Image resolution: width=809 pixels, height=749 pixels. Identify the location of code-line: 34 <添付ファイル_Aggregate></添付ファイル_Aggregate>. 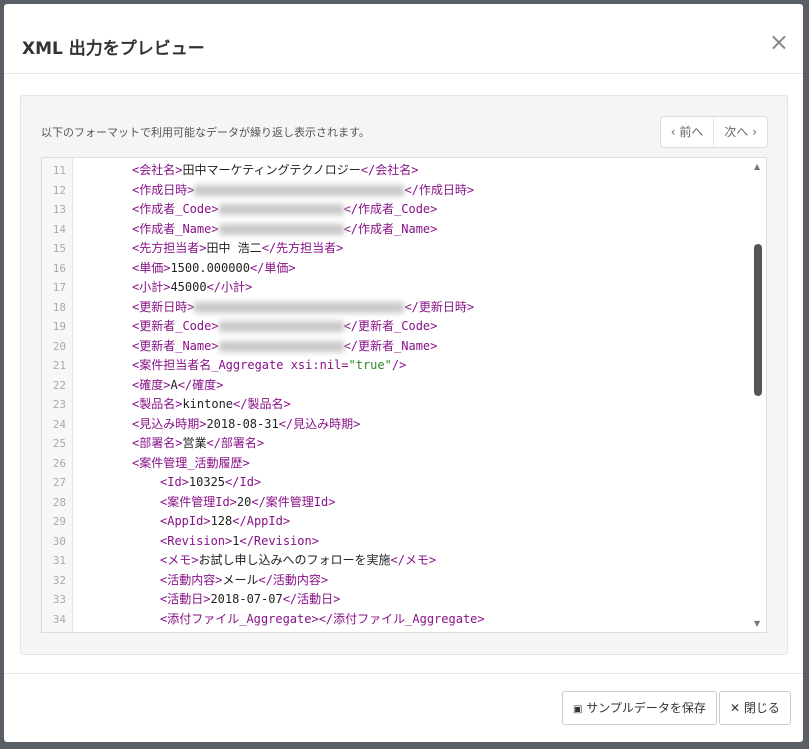
(396, 620).